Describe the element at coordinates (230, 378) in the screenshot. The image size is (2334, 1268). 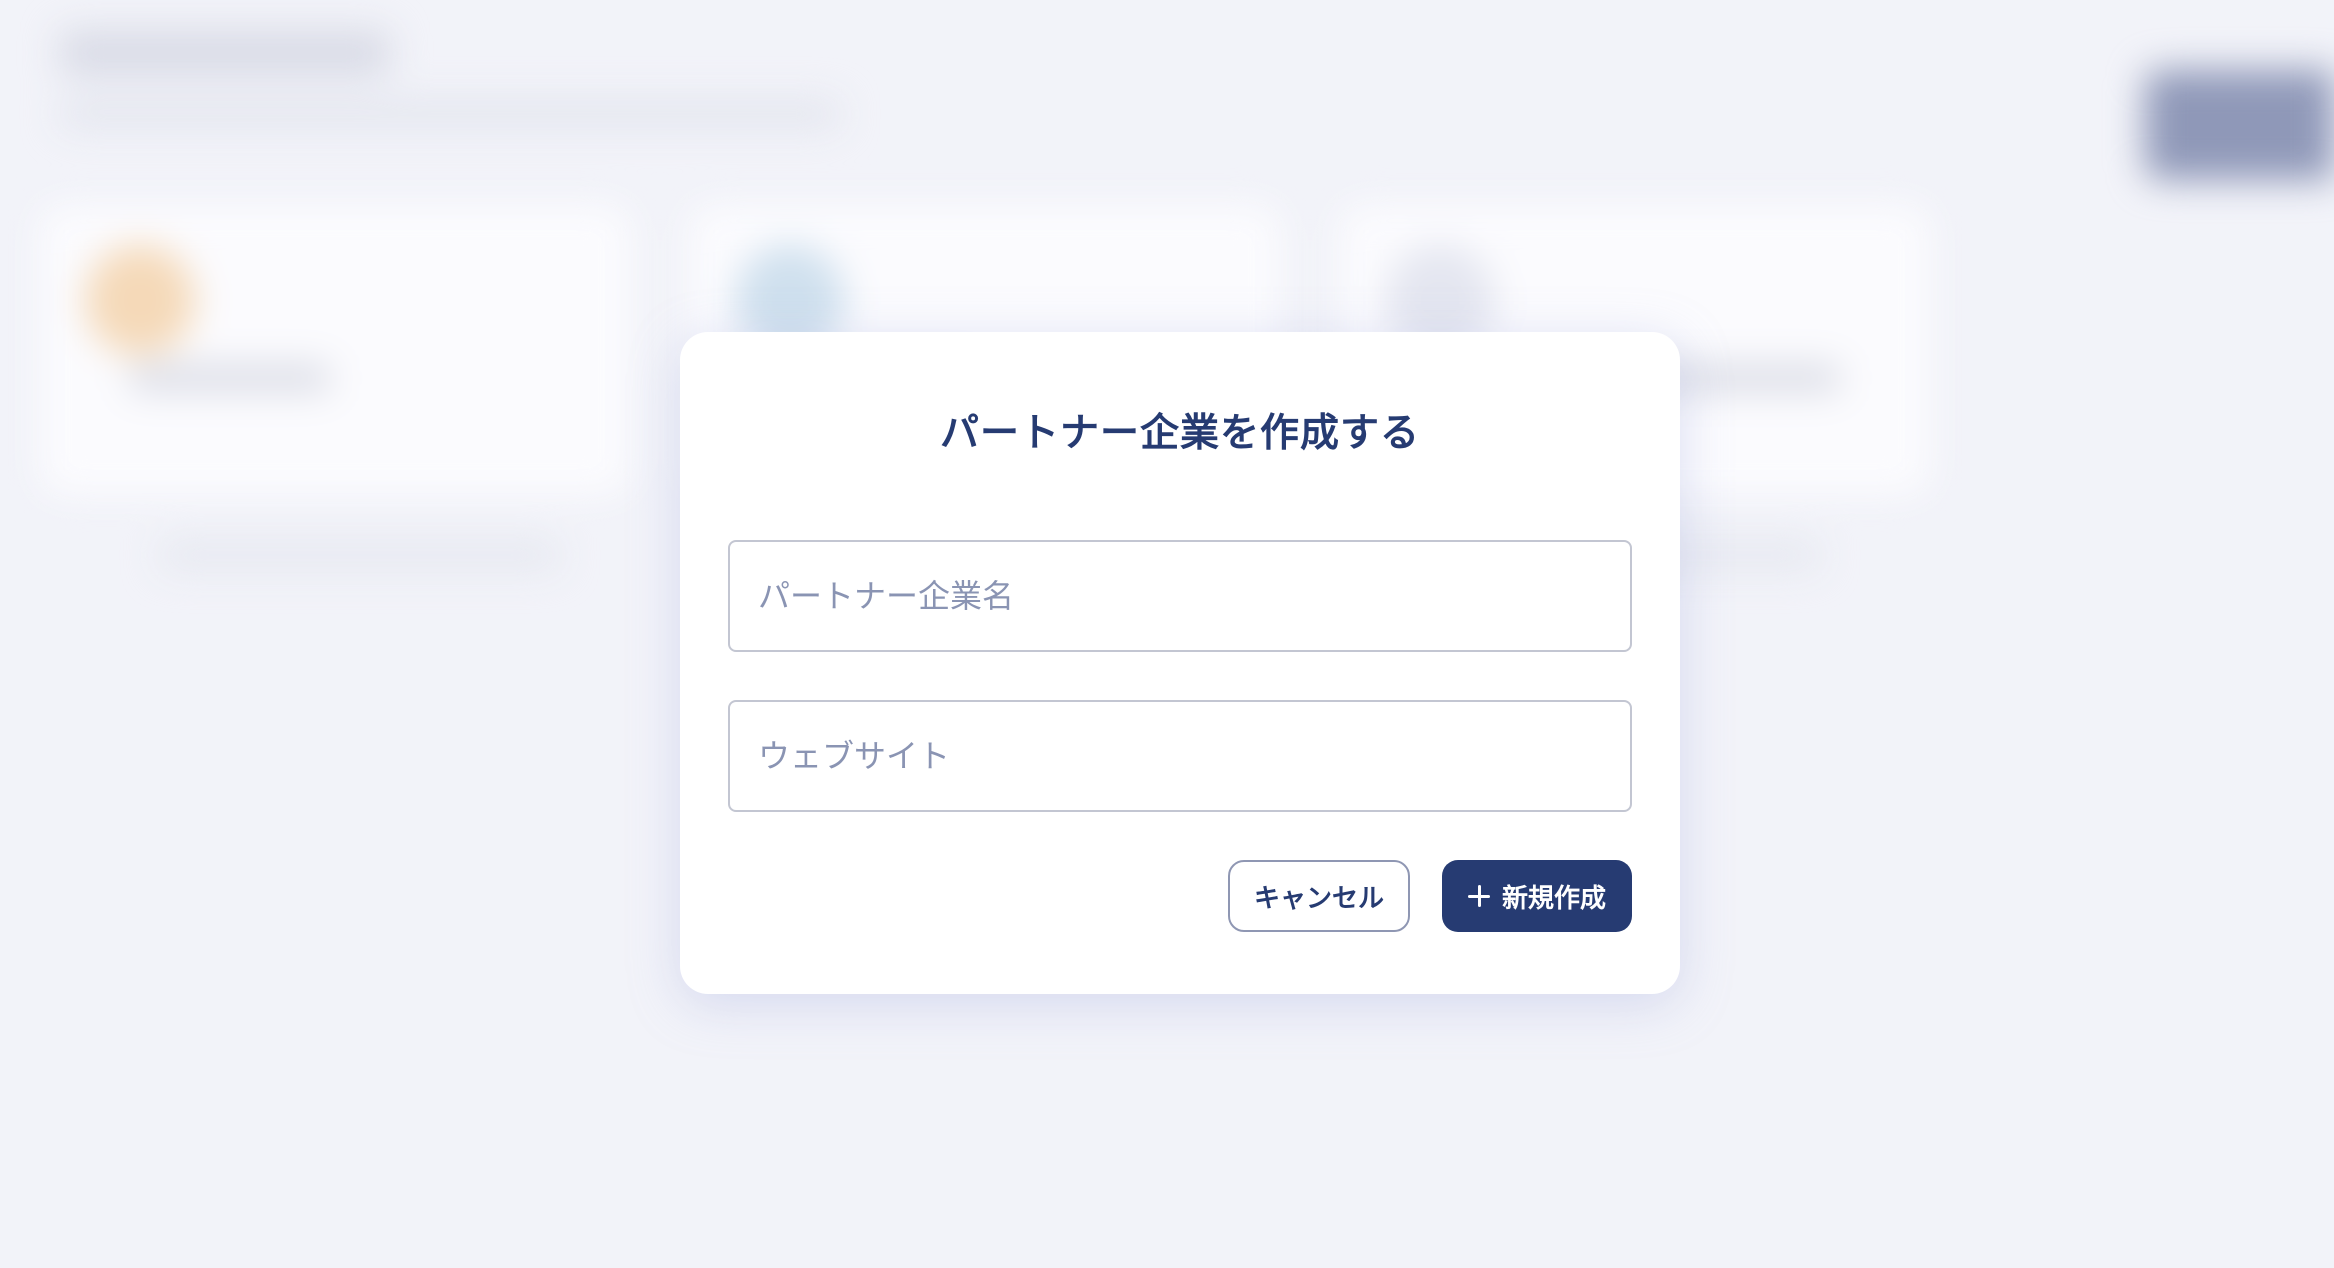
I see `background-card-text` at that location.